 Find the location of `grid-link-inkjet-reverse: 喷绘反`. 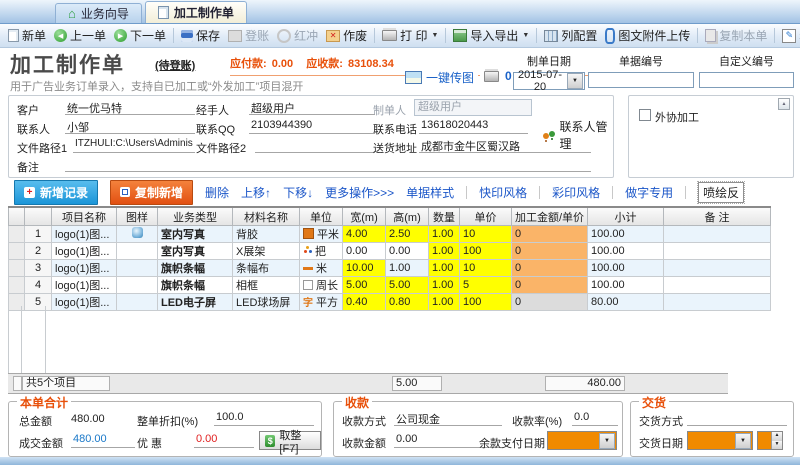

grid-link-inkjet-reverse: 喷绘反 is located at coordinates (721, 192).